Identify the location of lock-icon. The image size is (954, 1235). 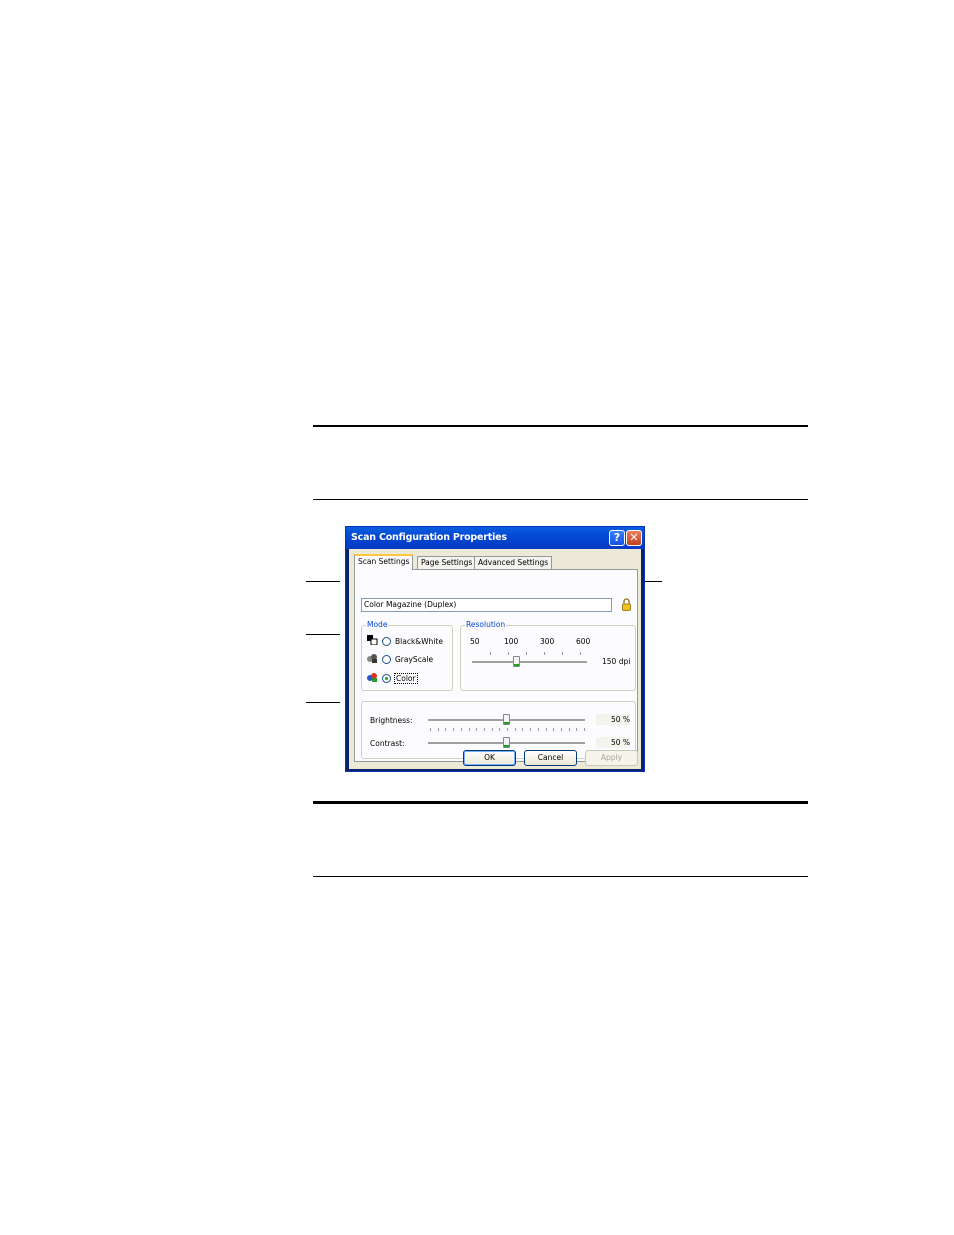
(626, 604).